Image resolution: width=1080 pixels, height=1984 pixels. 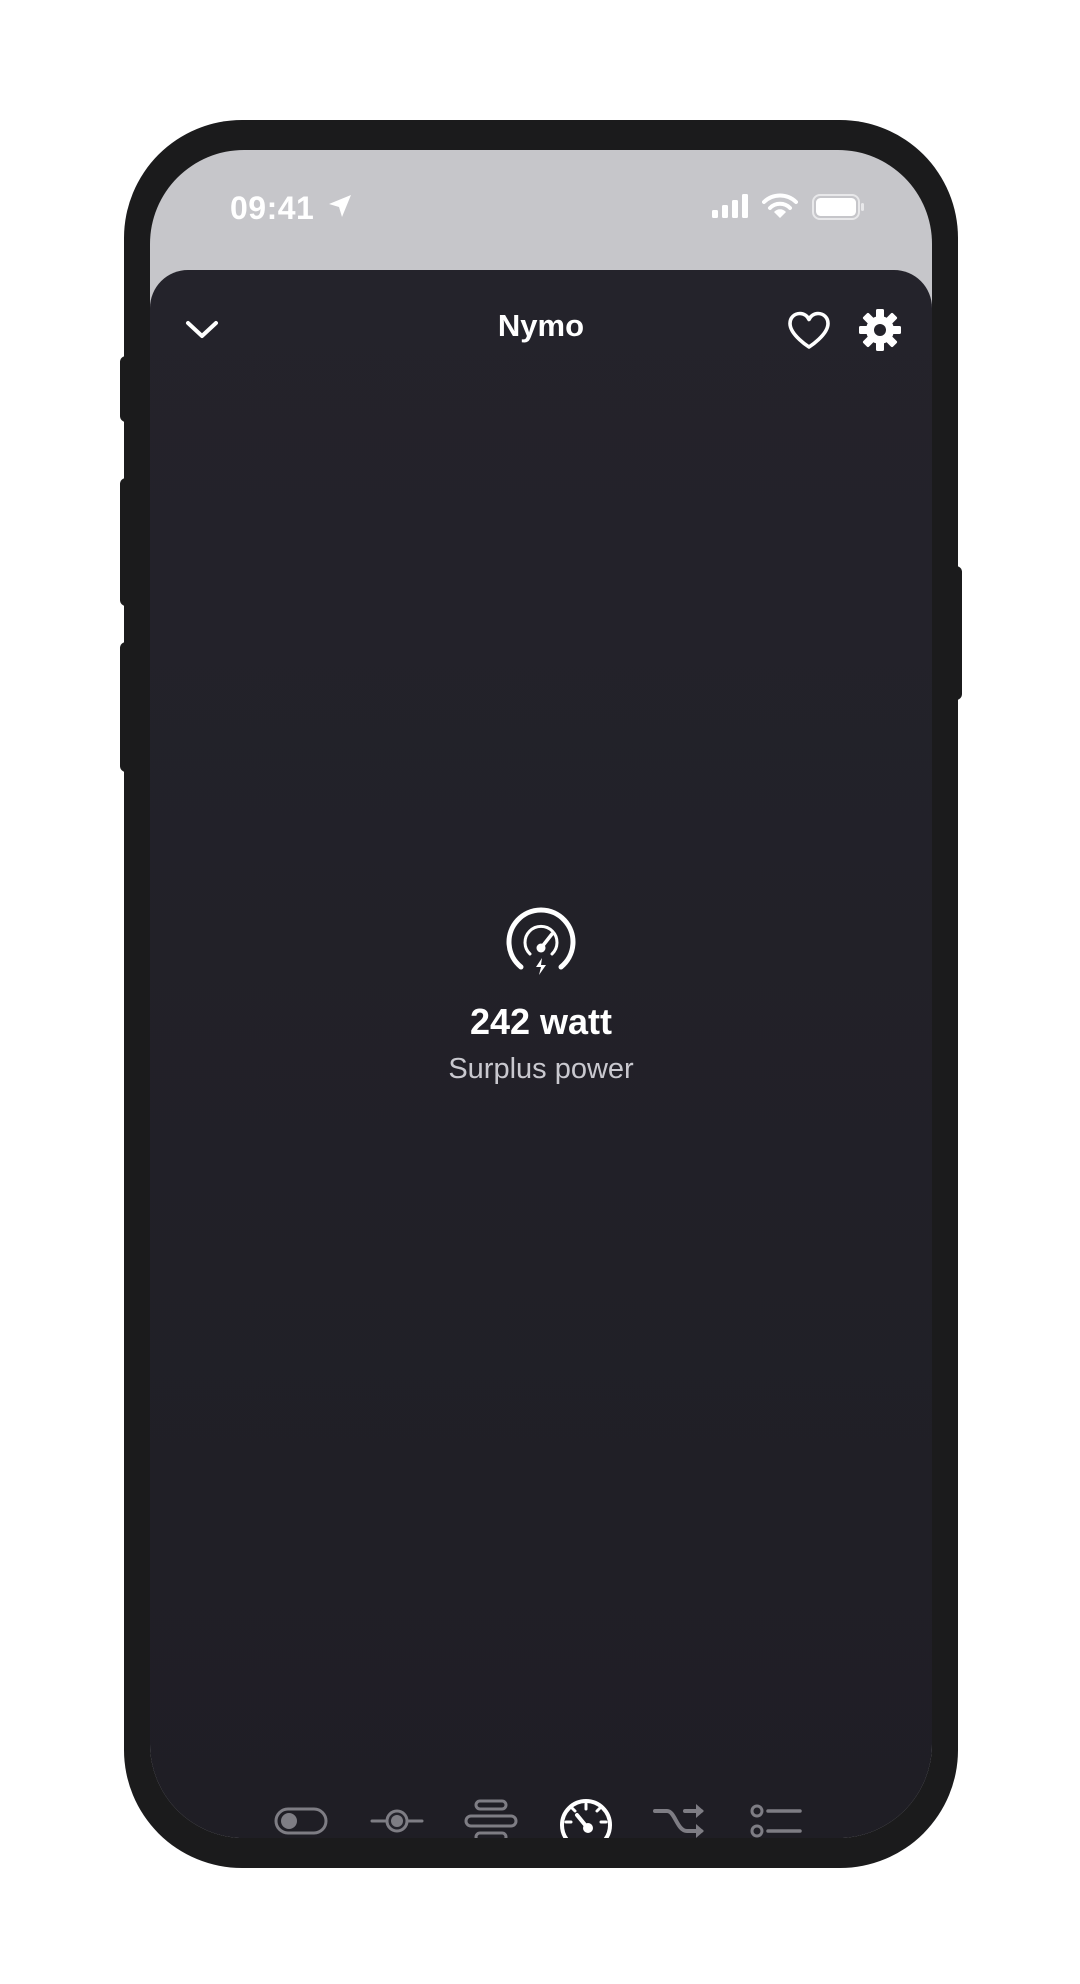 What do you see at coordinates (541, 1021) in the screenshot?
I see `power-value: 242 watt` at bounding box center [541, 1021].